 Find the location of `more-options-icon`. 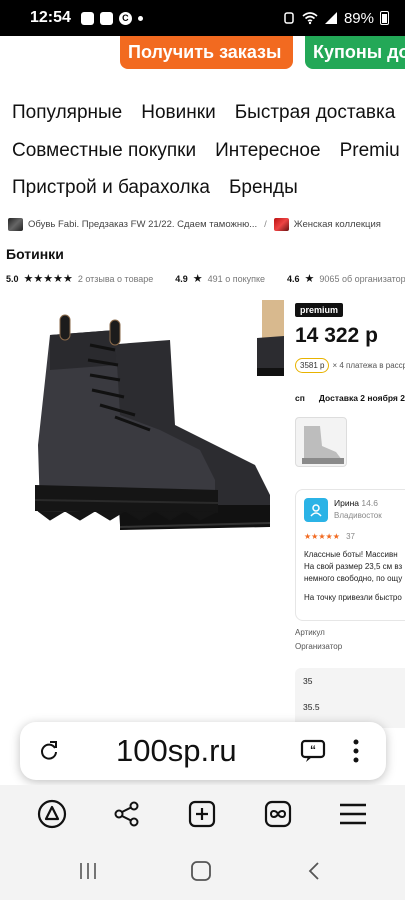

more-options-icon is located at coordinates (356, 751).